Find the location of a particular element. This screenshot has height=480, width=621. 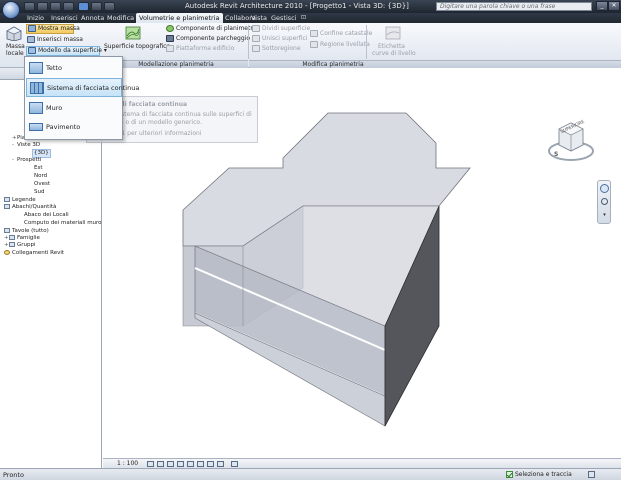

tree-item-label: {3D} is located at coordinates (41, 153).